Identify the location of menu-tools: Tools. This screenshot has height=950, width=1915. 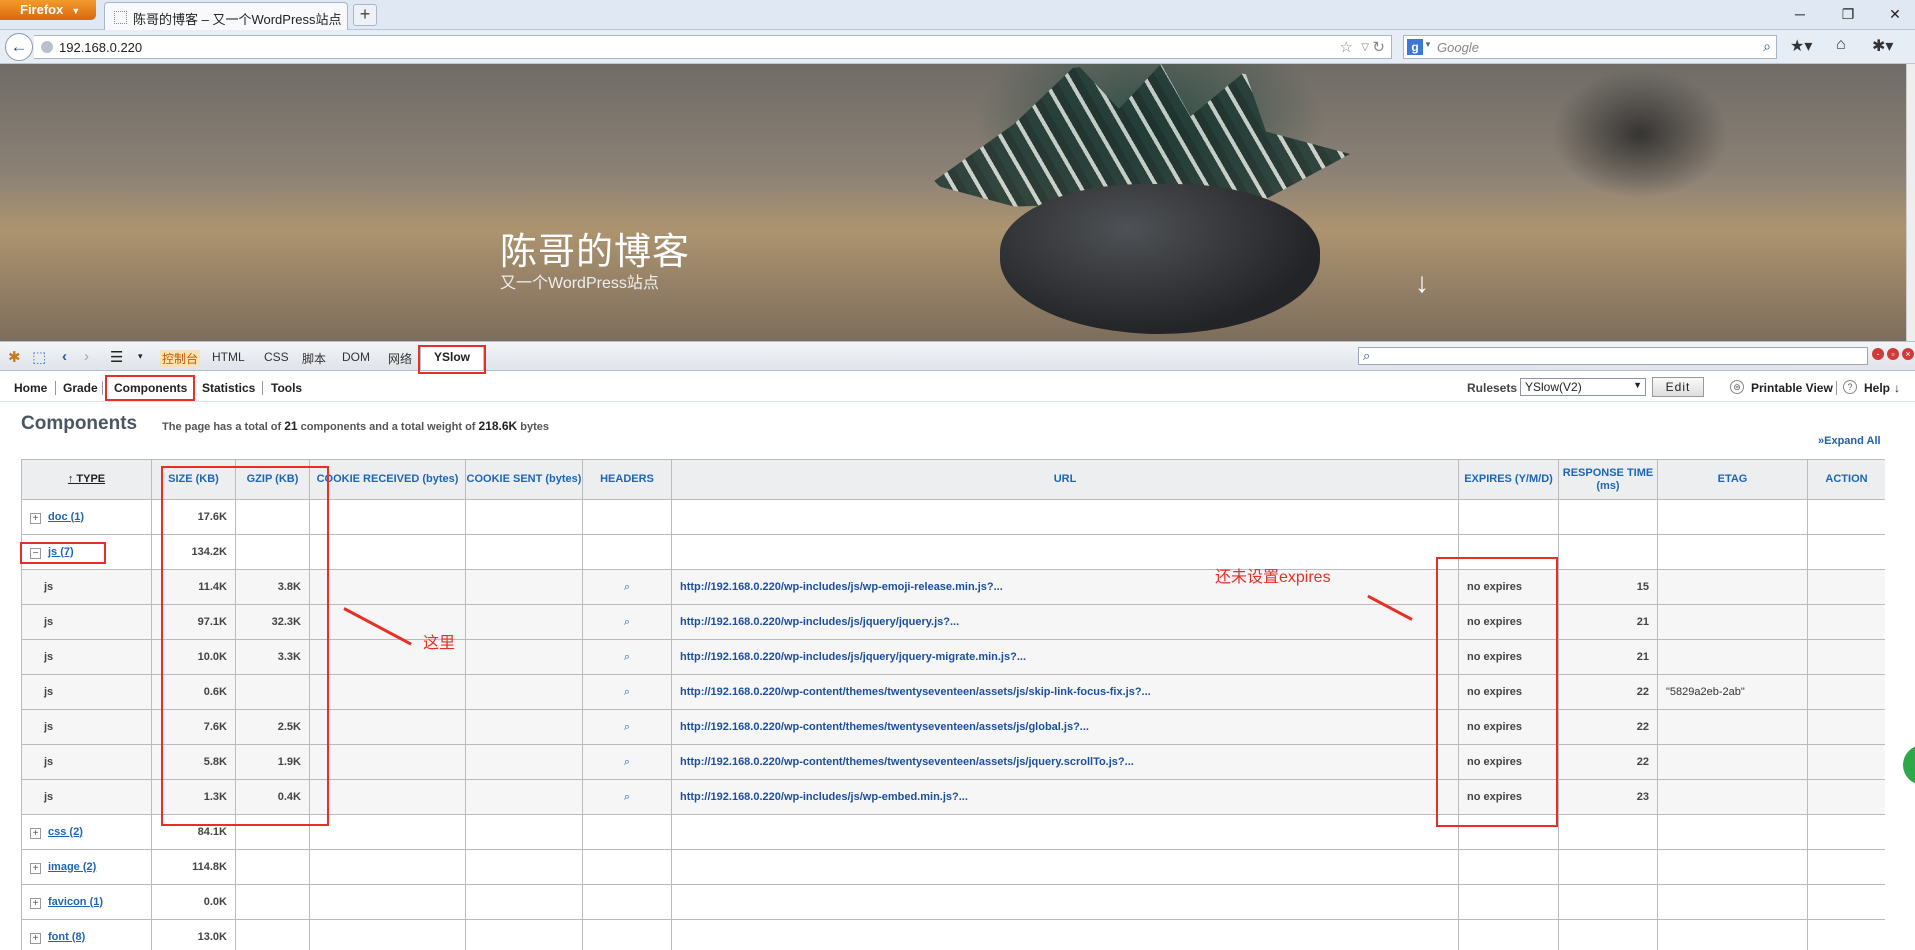
(286, 388).